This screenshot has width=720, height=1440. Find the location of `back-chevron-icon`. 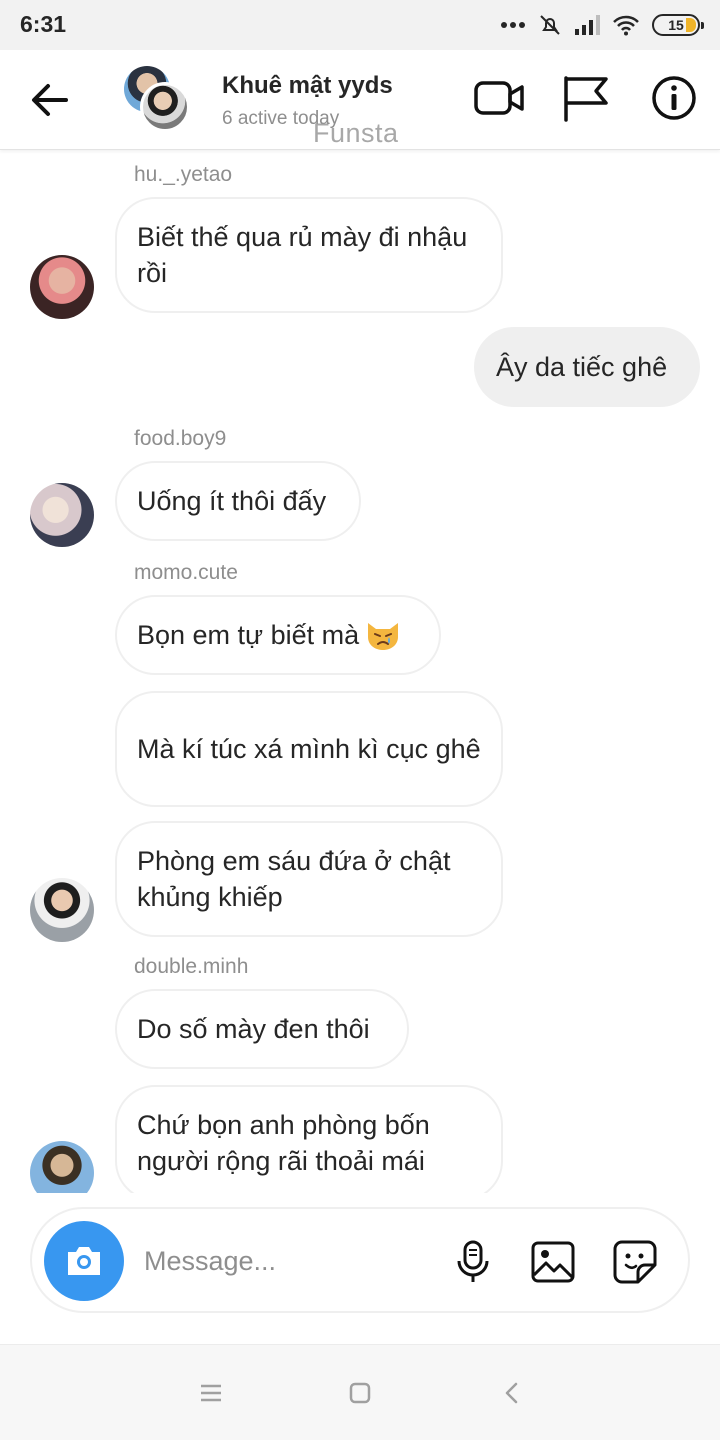

back-chevron-icon is located at coordinates (511, 1393).